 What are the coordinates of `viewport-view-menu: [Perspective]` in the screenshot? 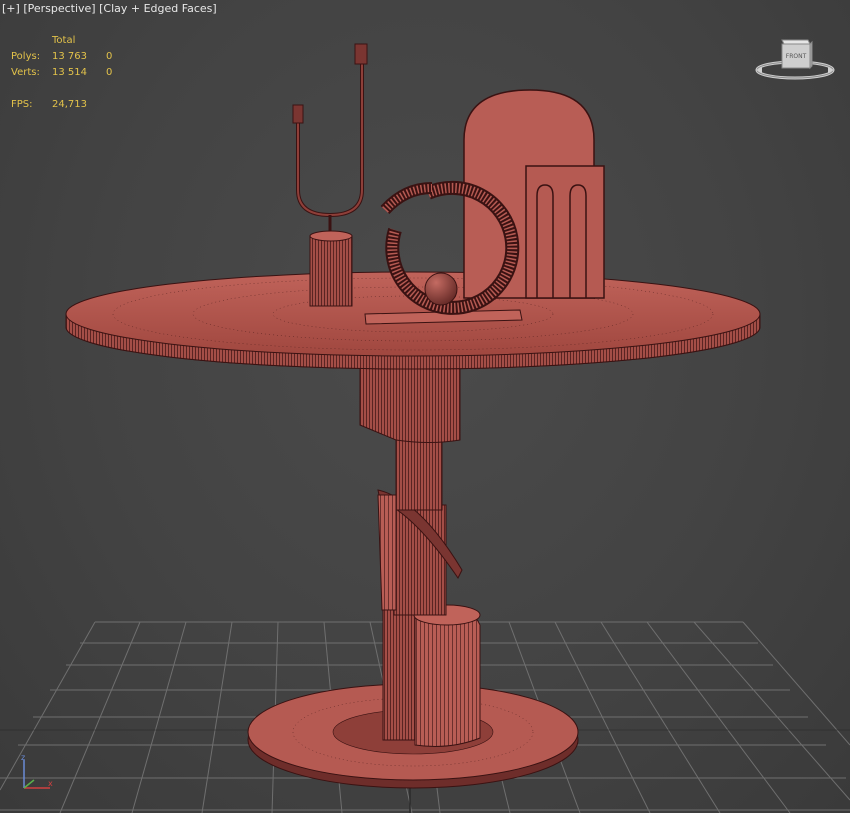 It's located at (59, 8).